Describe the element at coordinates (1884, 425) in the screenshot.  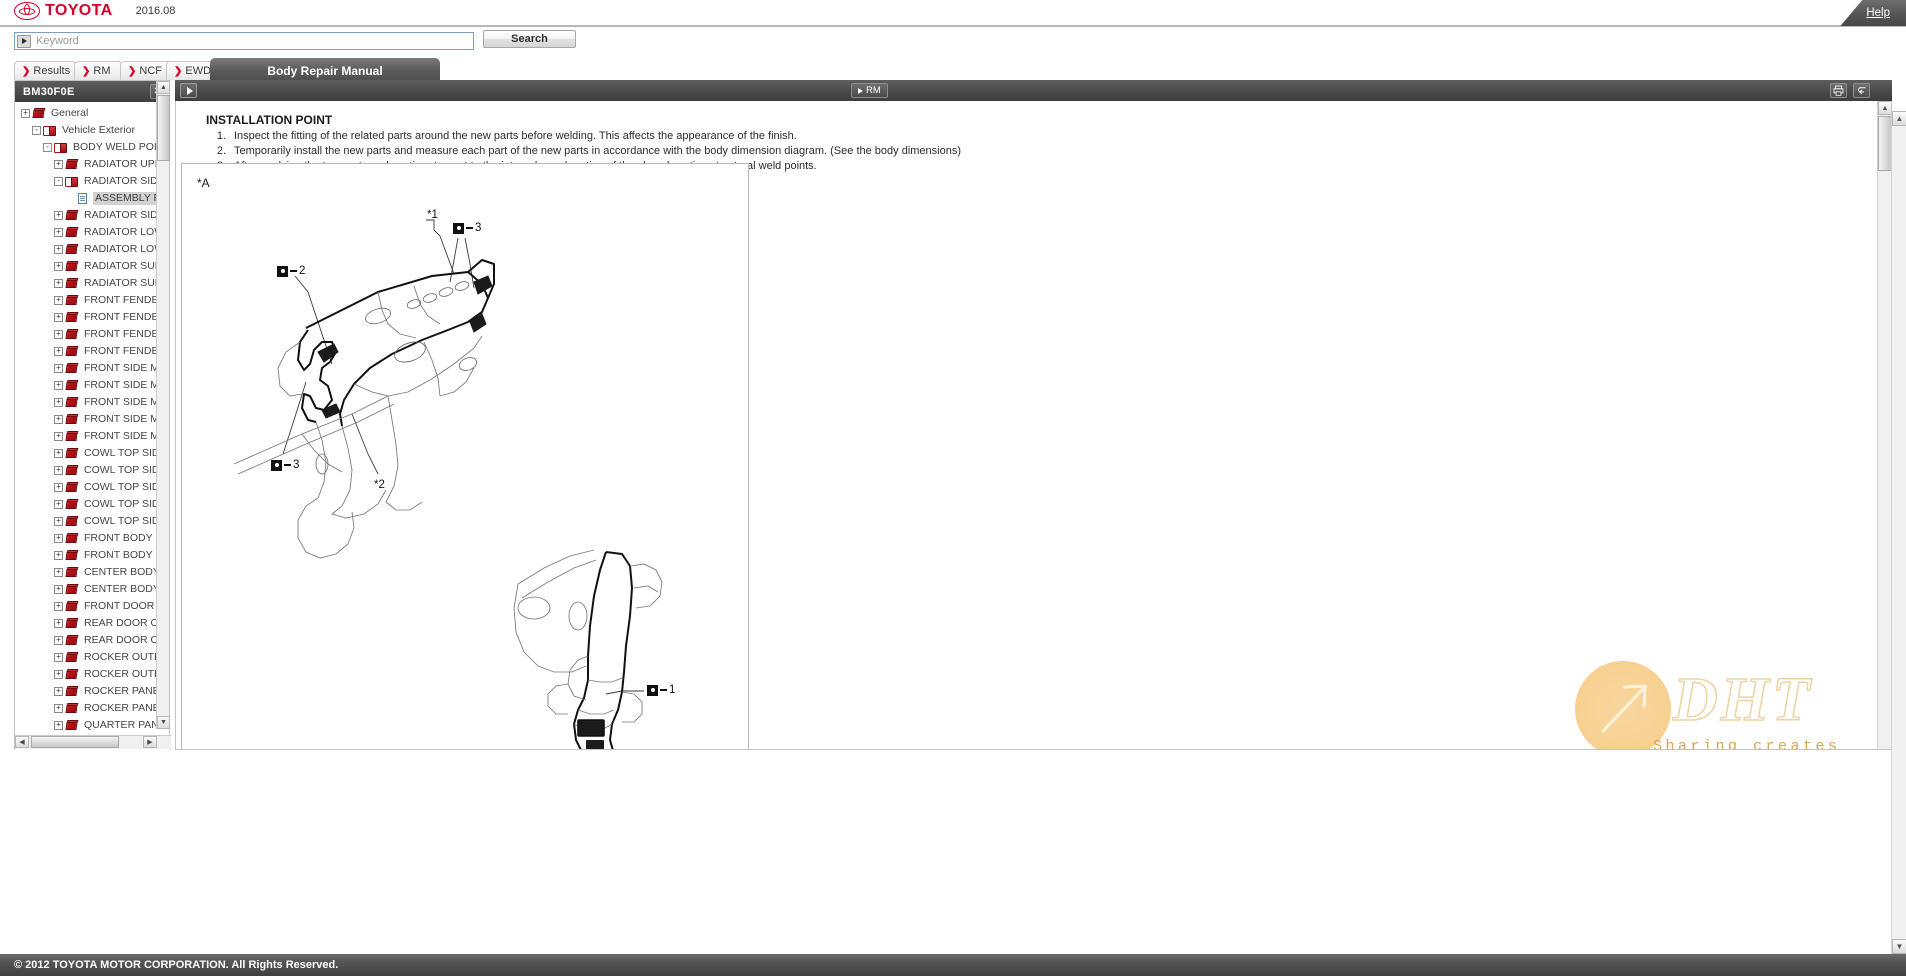
I see `document-vertical-scrollbar: ▲` at that location.